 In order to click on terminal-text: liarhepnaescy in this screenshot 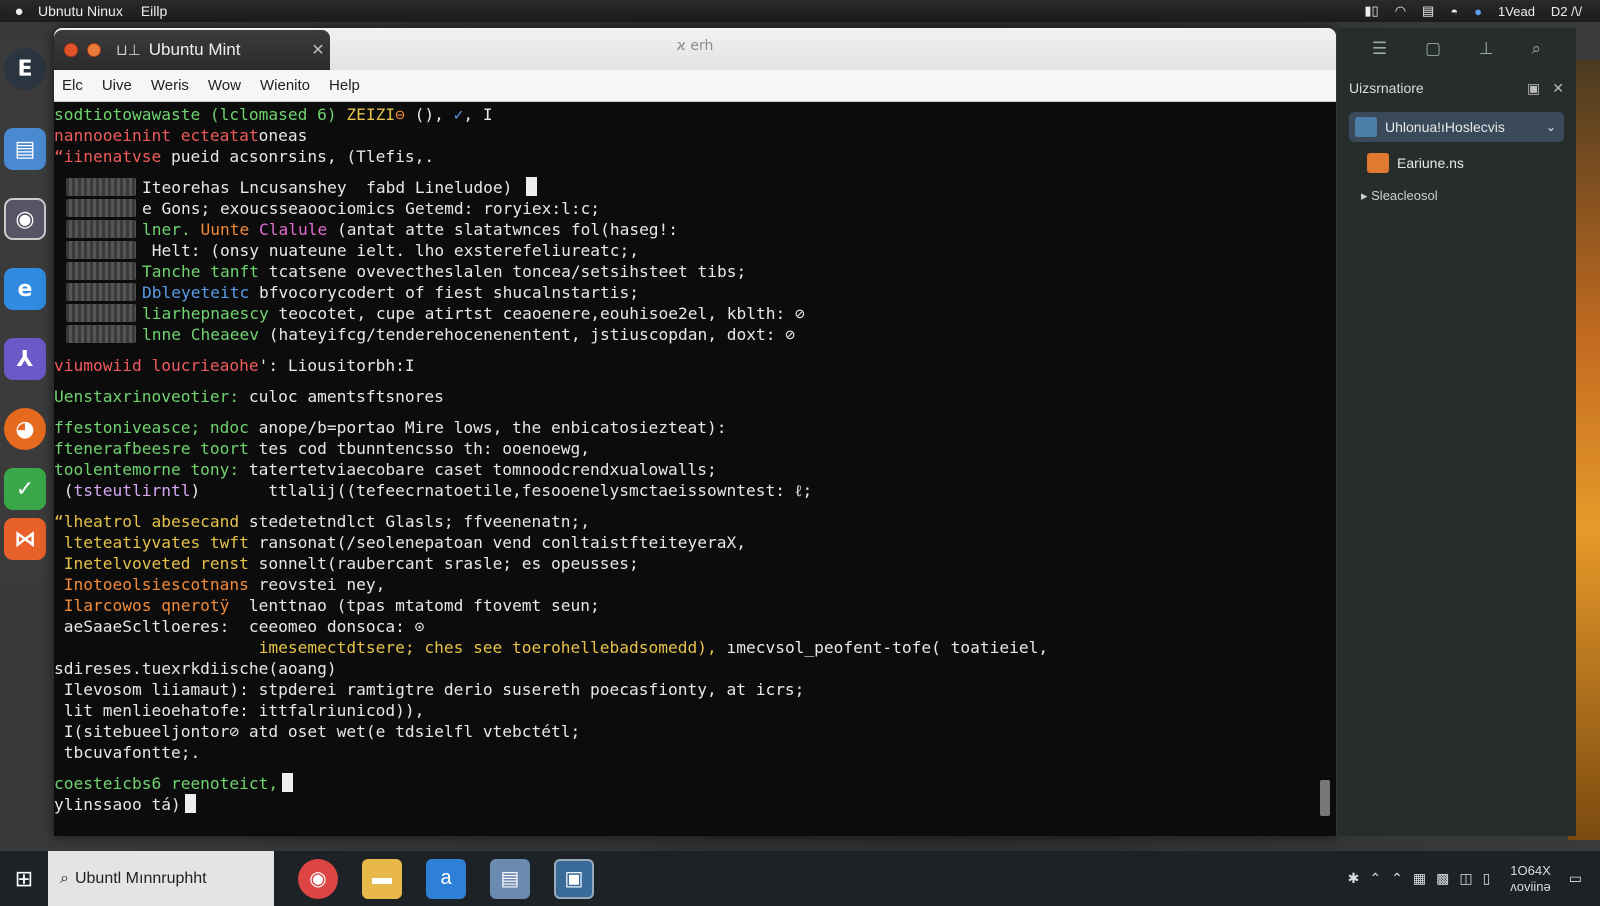, I will do `click(205, 313)`.